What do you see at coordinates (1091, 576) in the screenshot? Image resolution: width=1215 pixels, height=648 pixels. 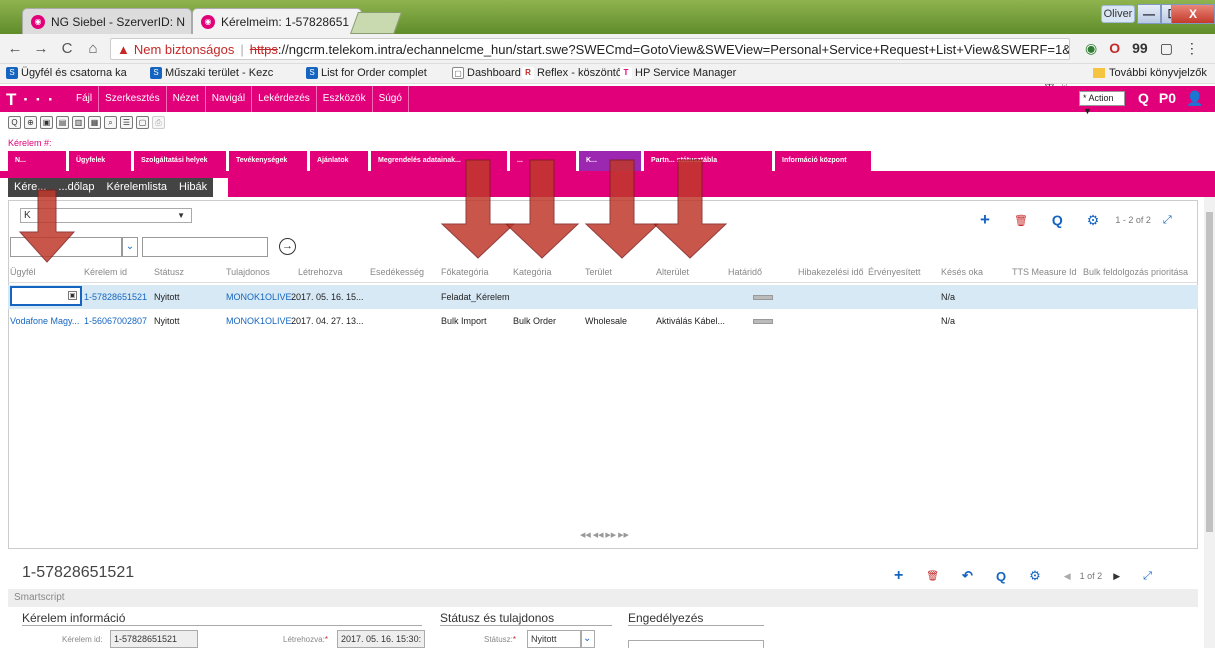 I see `form-record-count: 1 of 2` at bounding box center [1091, 576].